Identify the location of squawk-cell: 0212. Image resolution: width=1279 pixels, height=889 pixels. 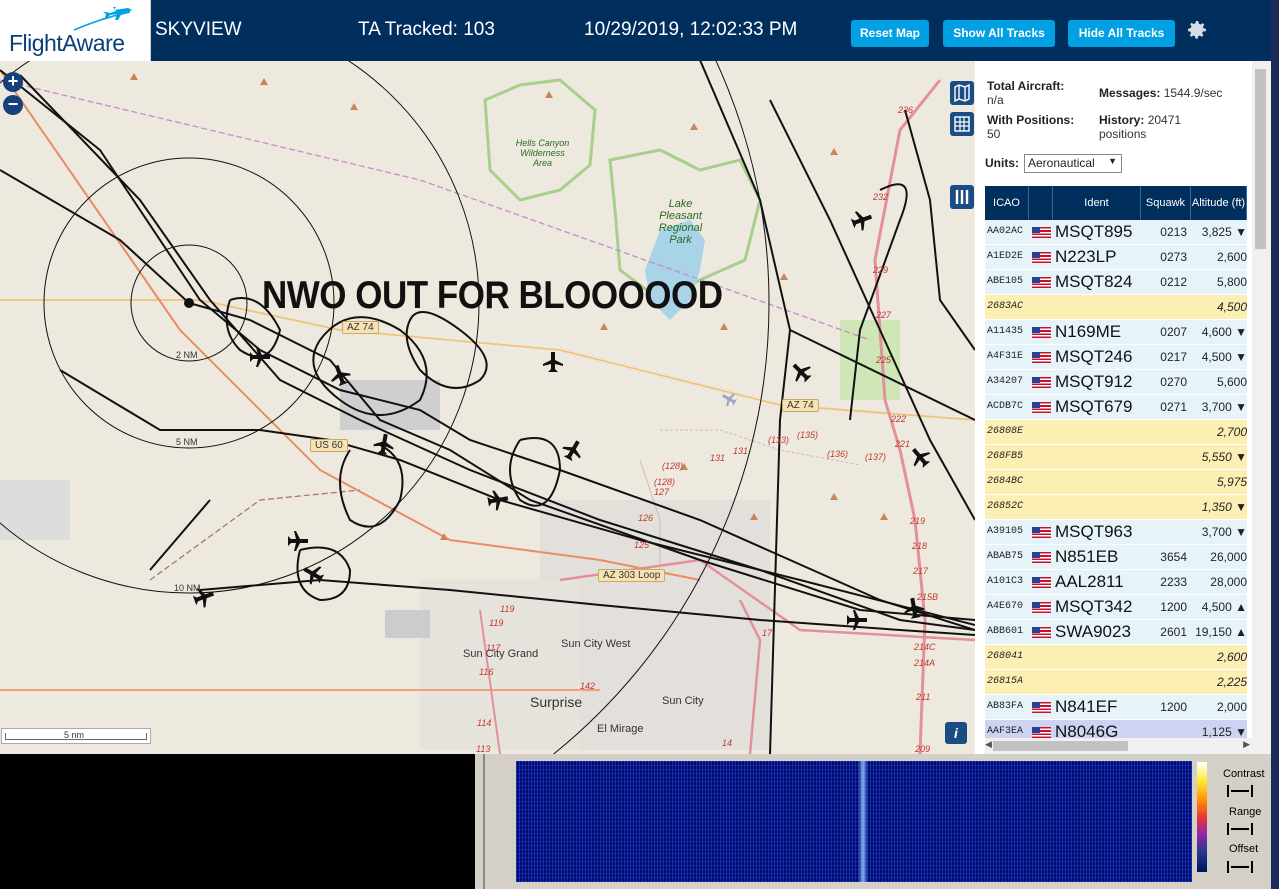
(1173, 282).